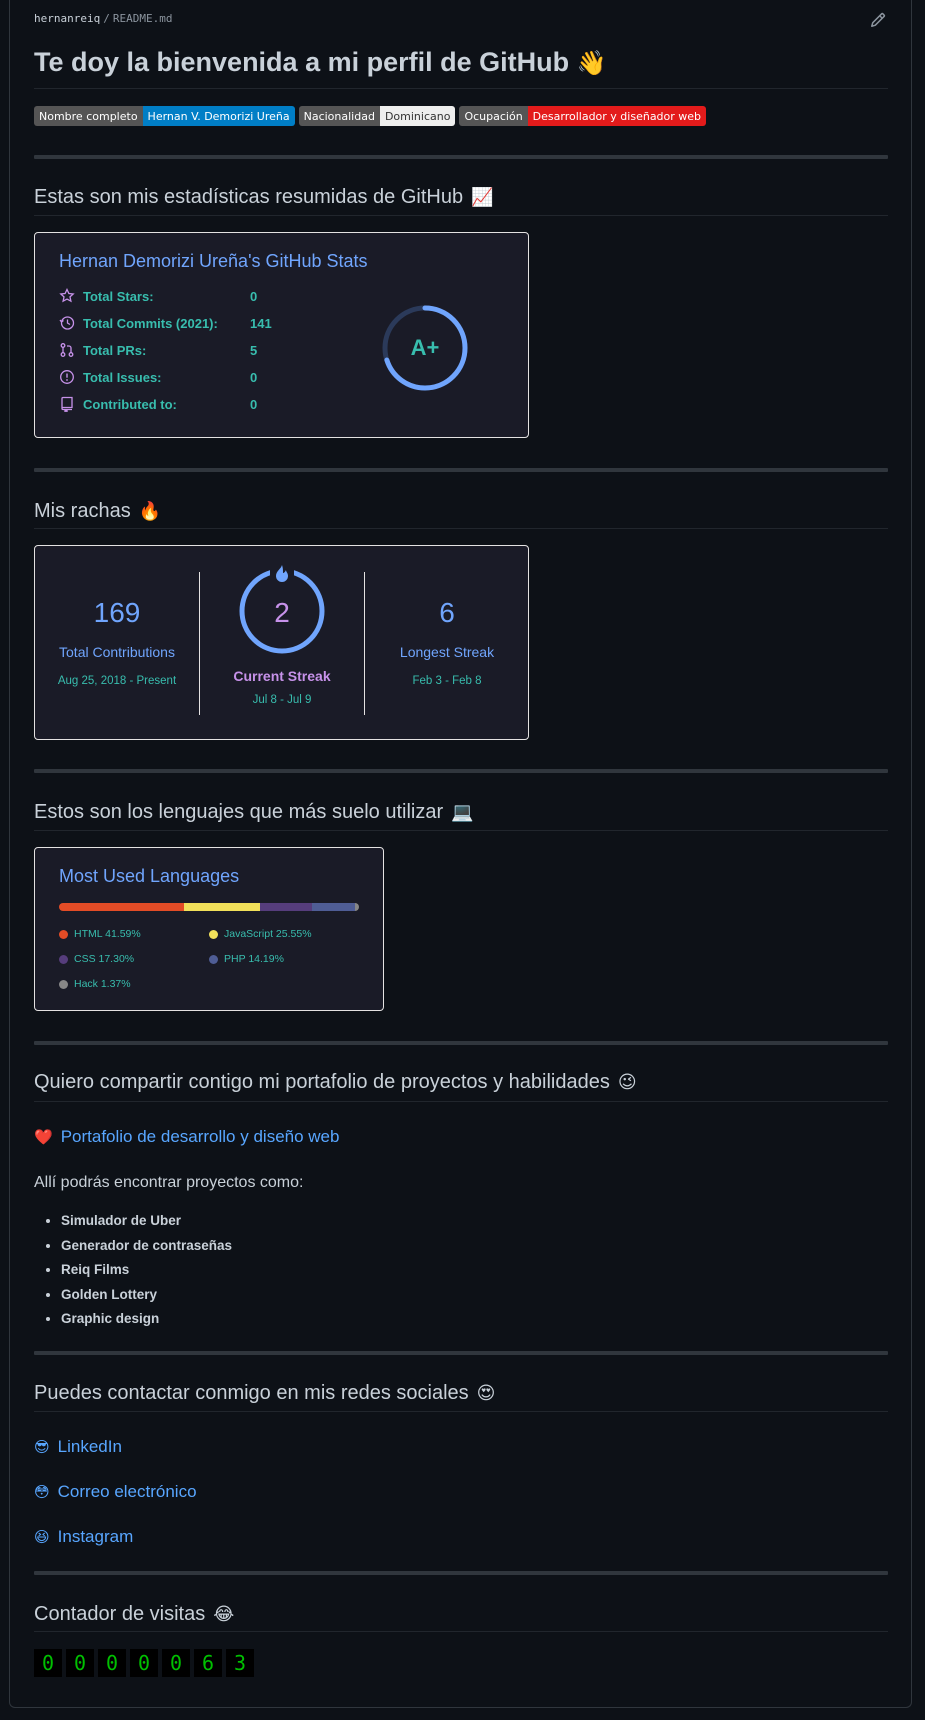 This screenshot has width=925, height=1720. I want to click on badge-nationality: Nacionalidad Dominicano, so click(377, 116).